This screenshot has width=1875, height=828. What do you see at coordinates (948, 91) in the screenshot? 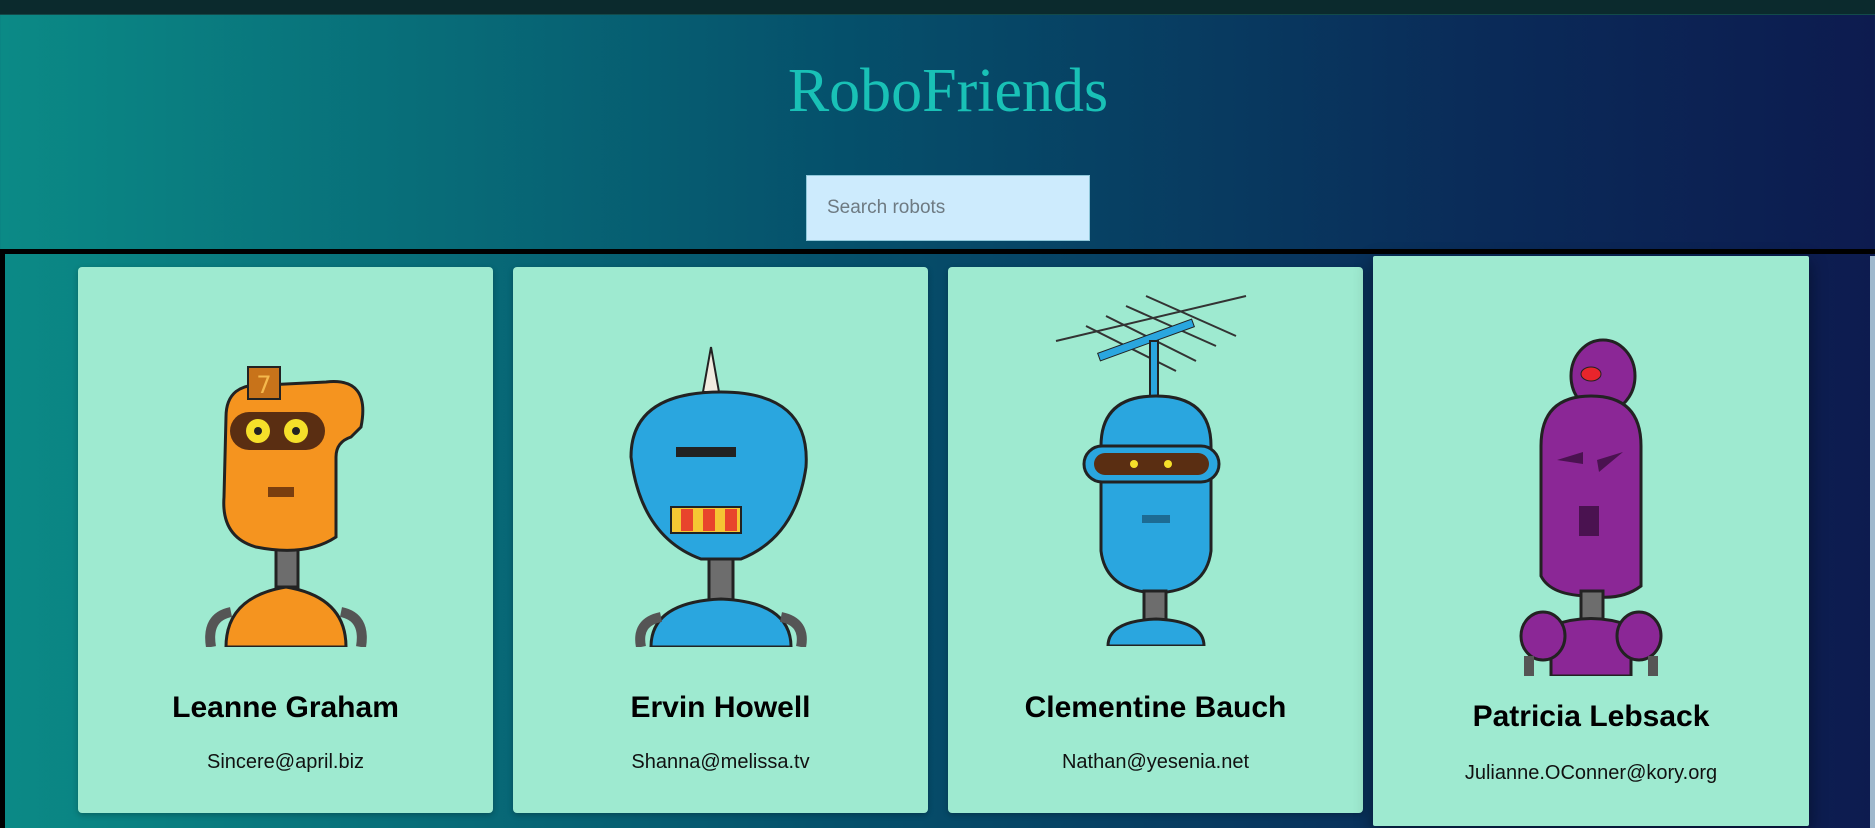
I see `page-title: RoboFriends` at bounding box center [948, 91].